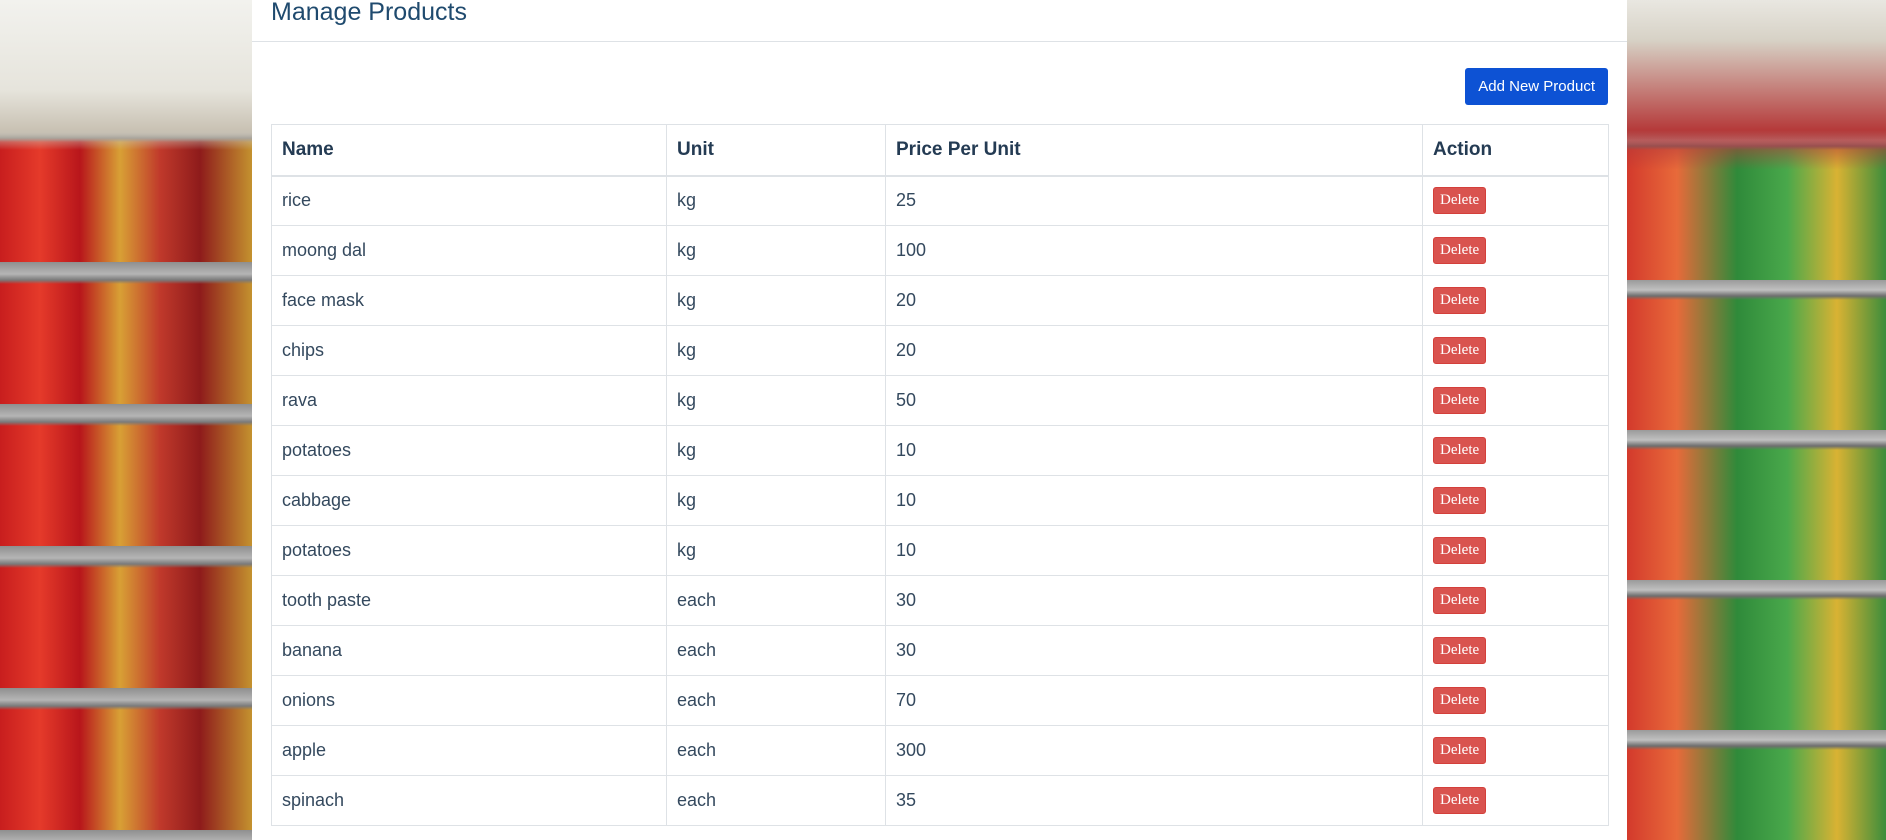  What do you see at coordinates (1154, 400) in the screenshot?
I see `cell-price: 50` at bounding box center [1154, 400].